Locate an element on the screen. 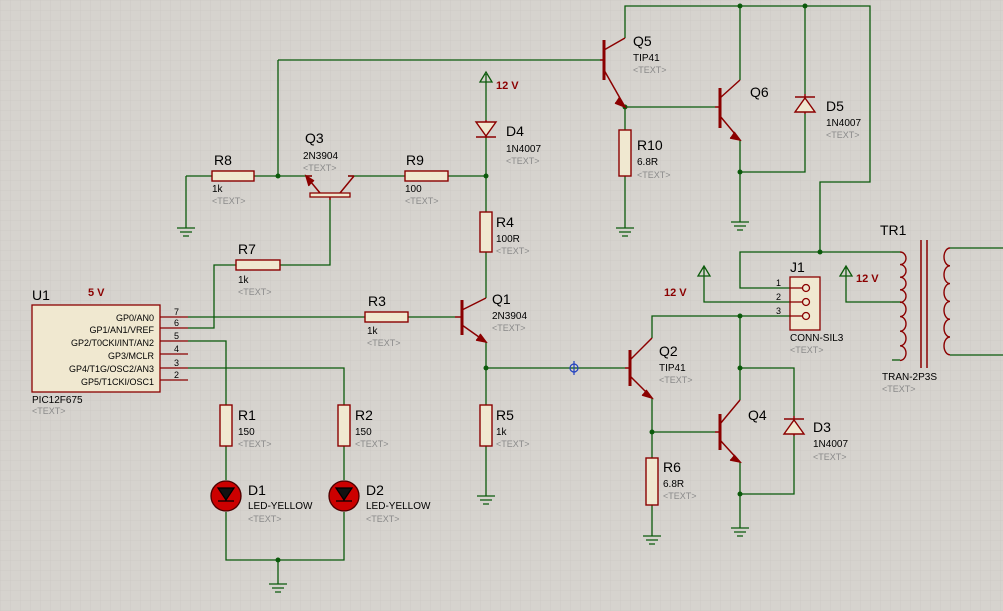 The image size is (1003, 611). d4-text: <TEXT> is located at coordinates (523, 161).